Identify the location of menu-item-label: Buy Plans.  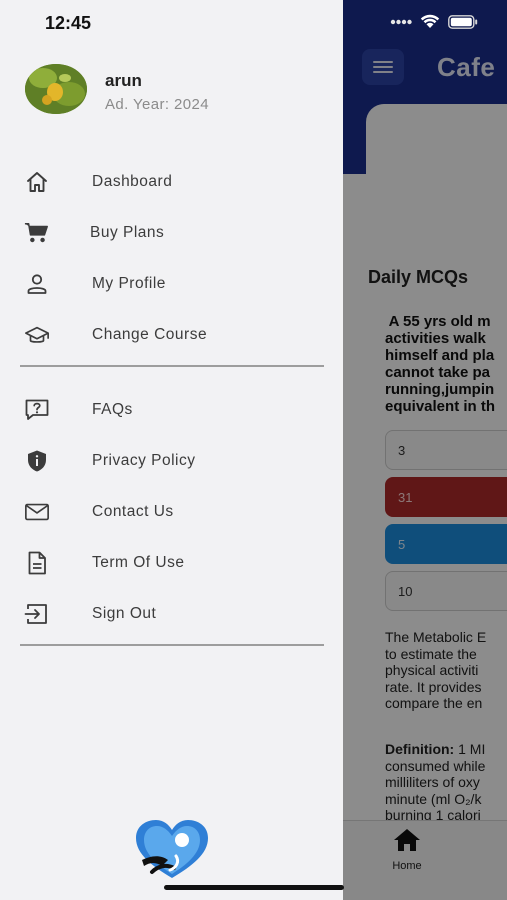
(127, 232).